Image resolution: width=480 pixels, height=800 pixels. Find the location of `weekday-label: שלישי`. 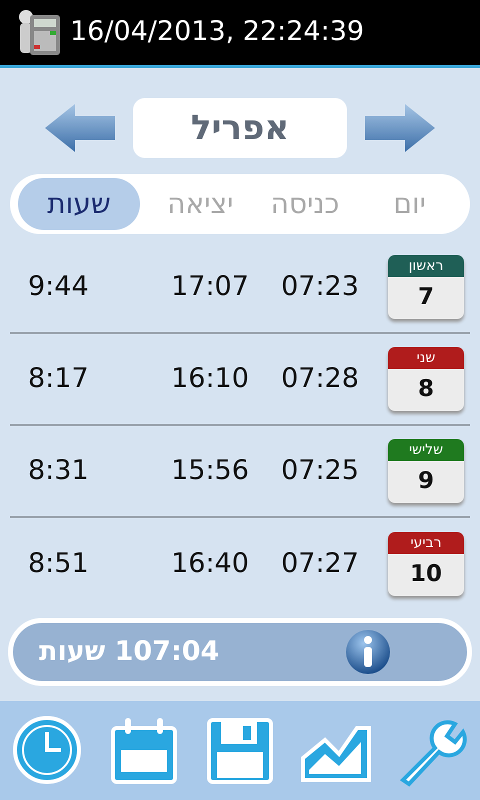

weekday-label: שלישי is located at coordinates (426, 450).